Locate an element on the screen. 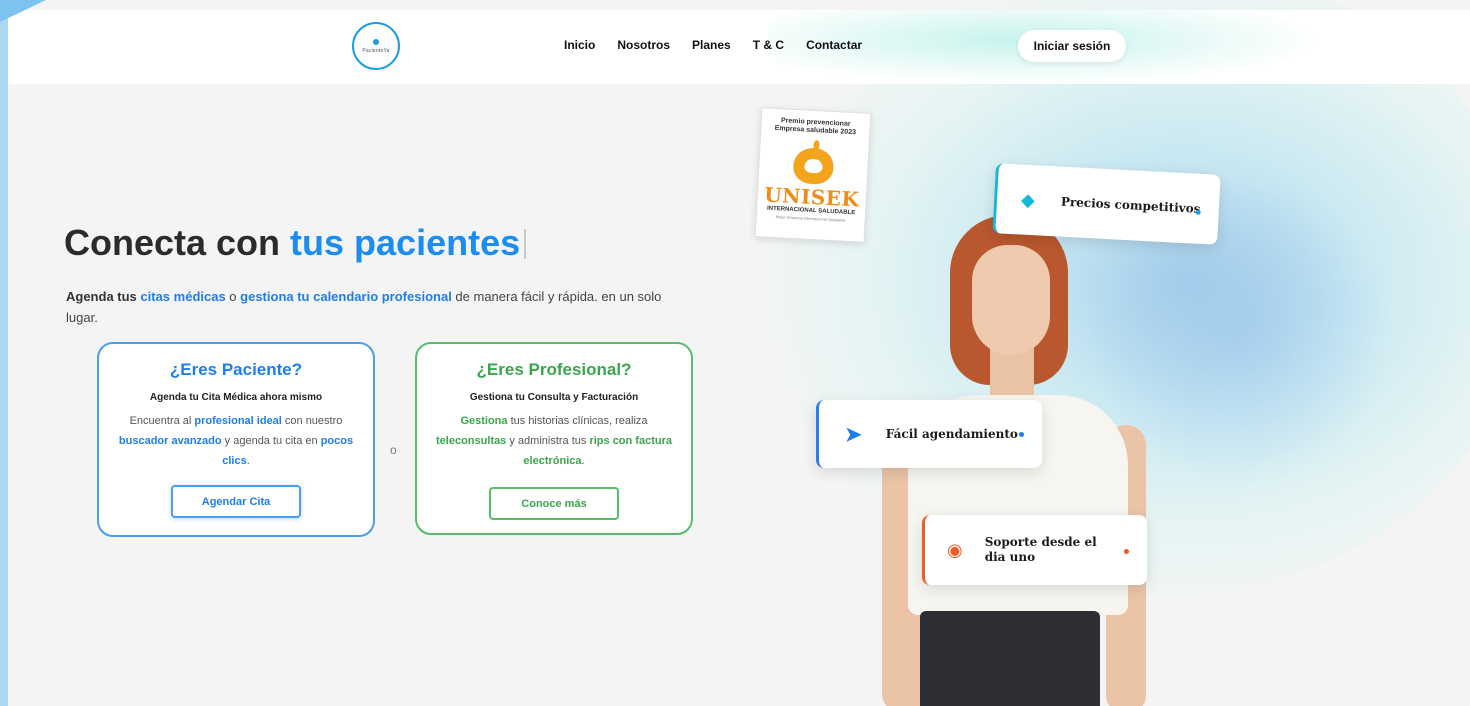 This screenshot has width=1470, height=706. patient-title: ¿Eres Paciente? is located at coordinates (236, 369).